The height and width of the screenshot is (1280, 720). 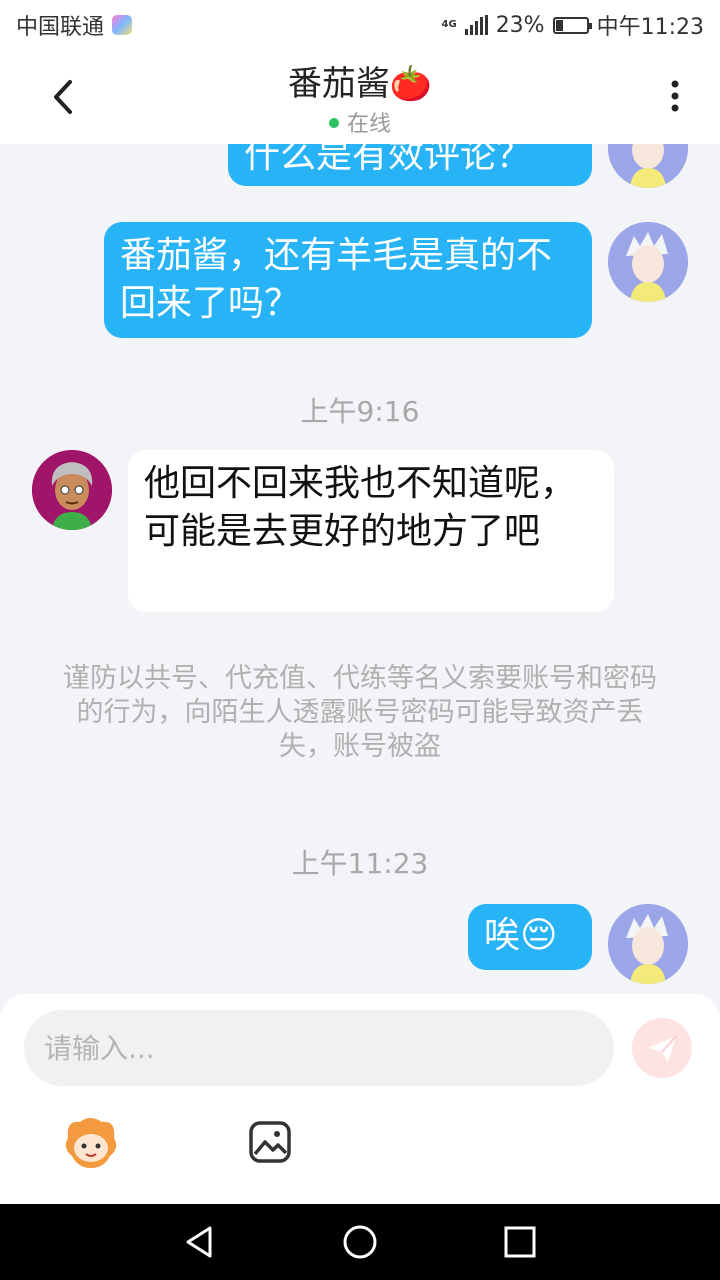 I want to click on app-notification-icon, so click(x=122, y=25).